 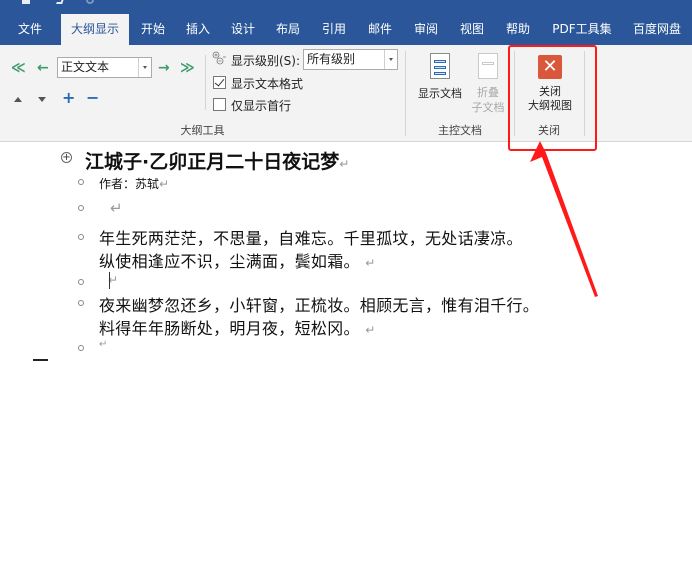 I want to click on collapse-button: −, so click(x=92, y=98).